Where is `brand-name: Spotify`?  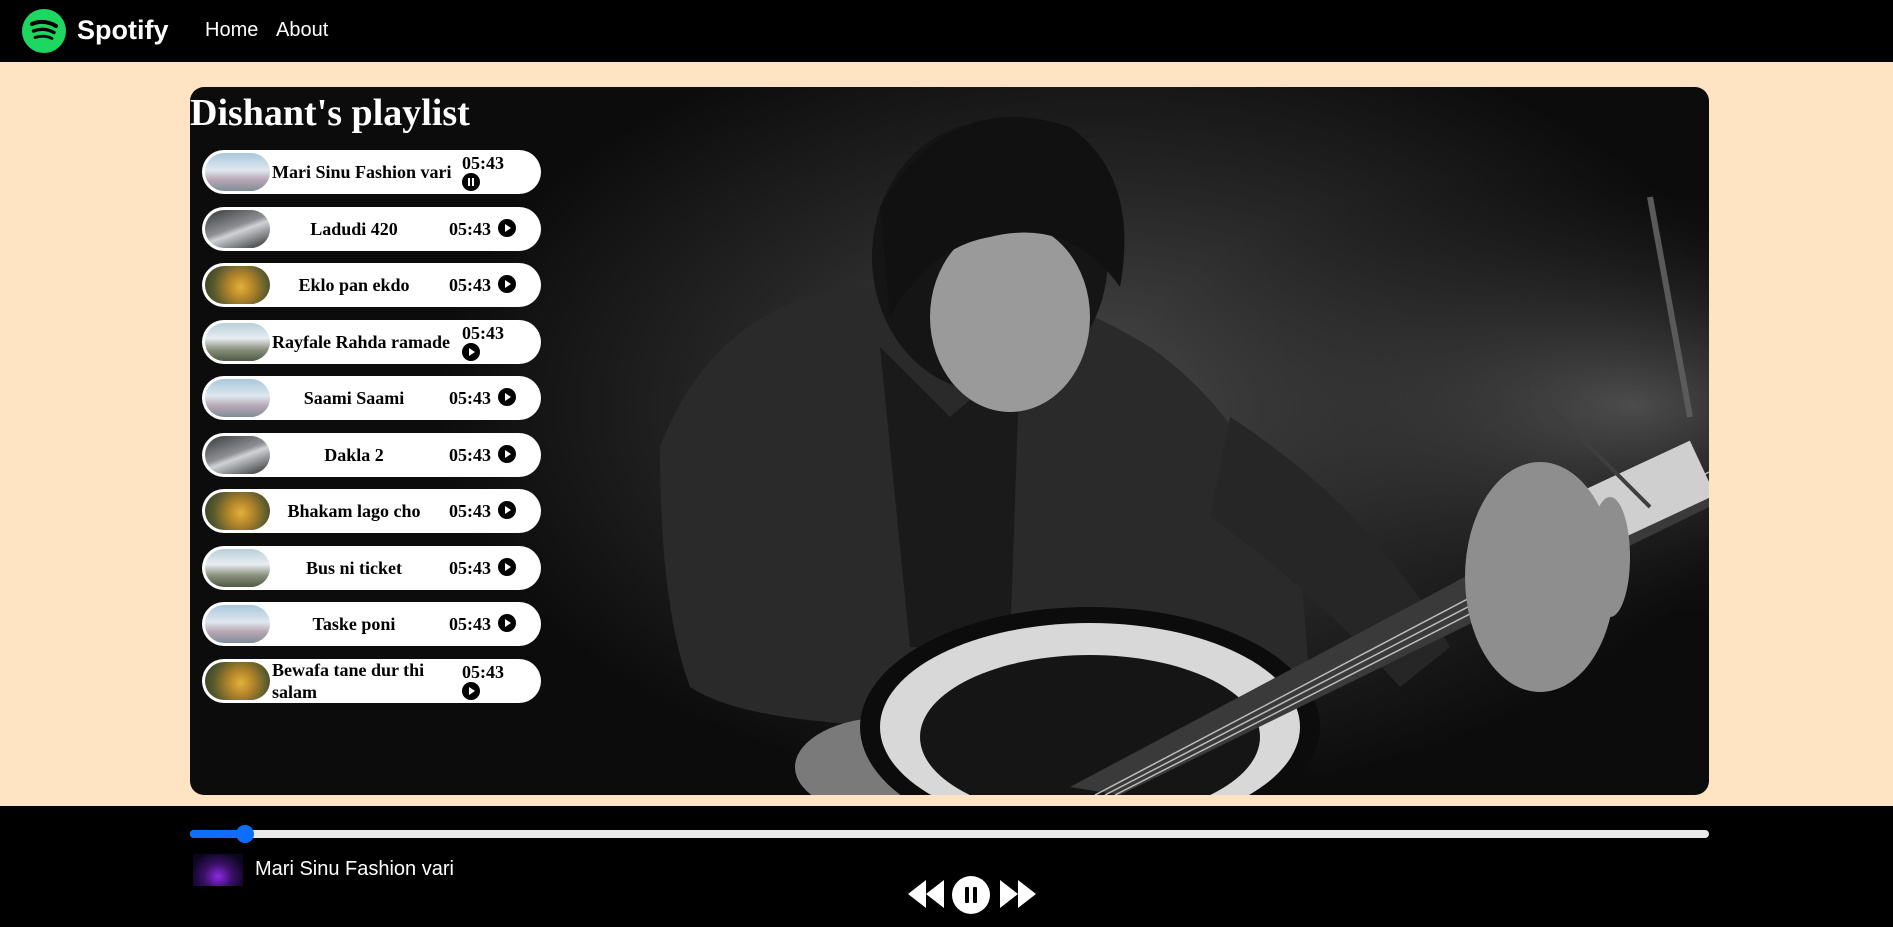
brand-name: Spotify is located at coordinates (123, 30).